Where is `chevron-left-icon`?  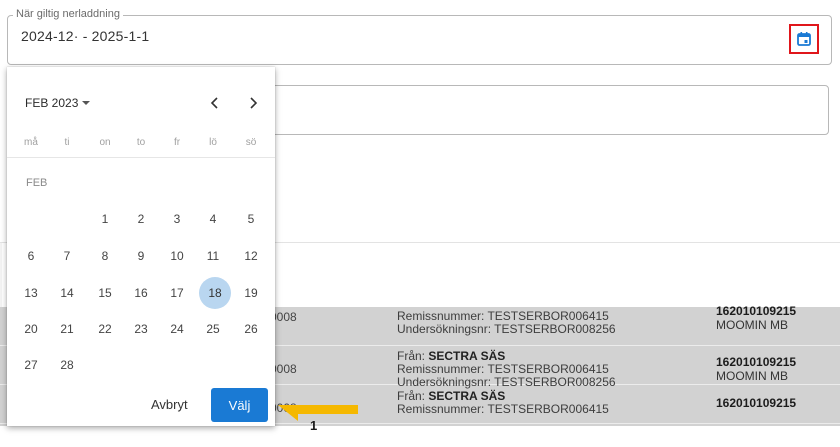 chevron-left-icon is located at coordinates (214, 103).